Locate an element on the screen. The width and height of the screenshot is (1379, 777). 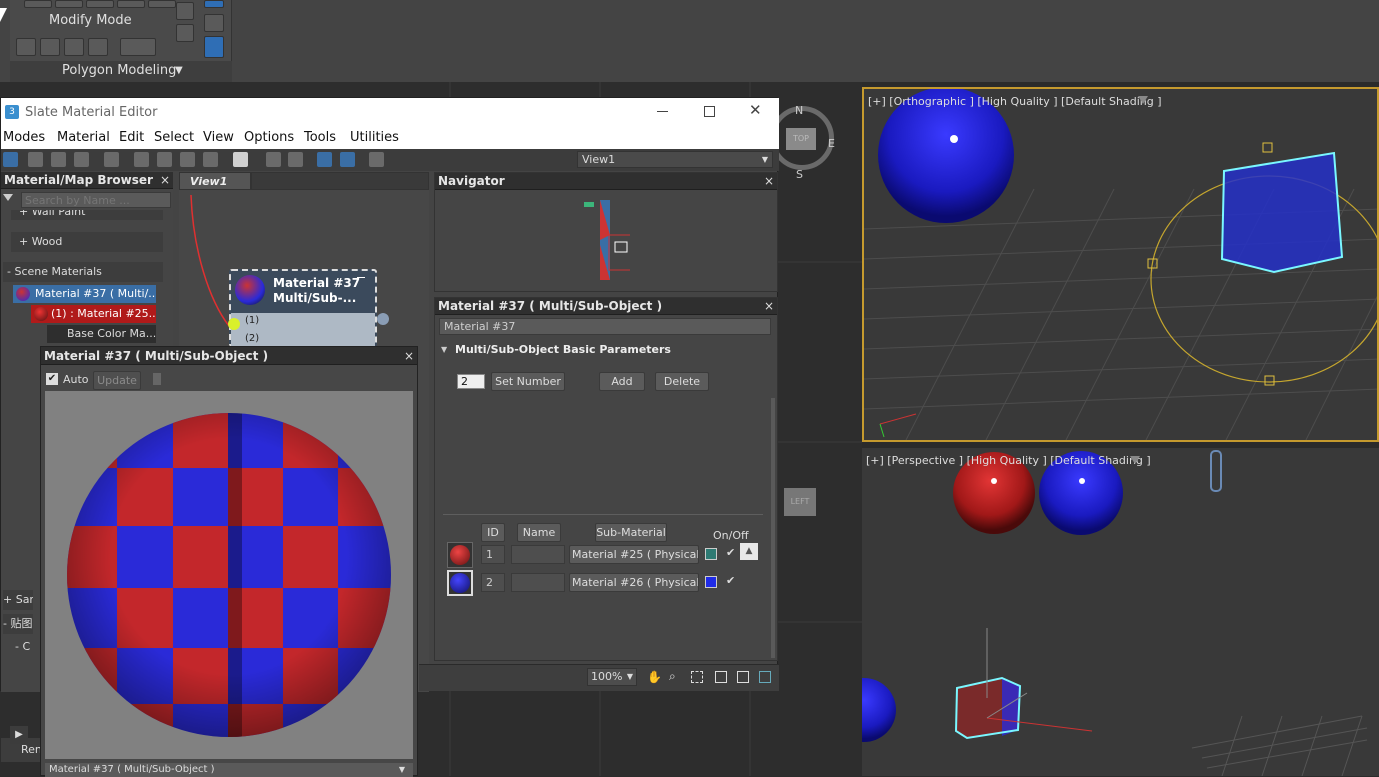
menu-modes: Modes is located at coordinates (24, 137).